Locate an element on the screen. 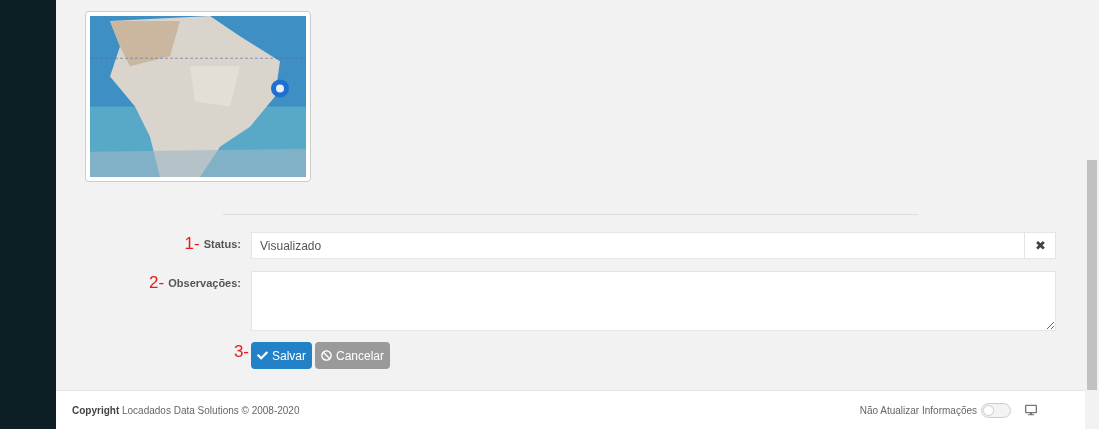  annotation-number: 1- is located at coordinates (192, 244).